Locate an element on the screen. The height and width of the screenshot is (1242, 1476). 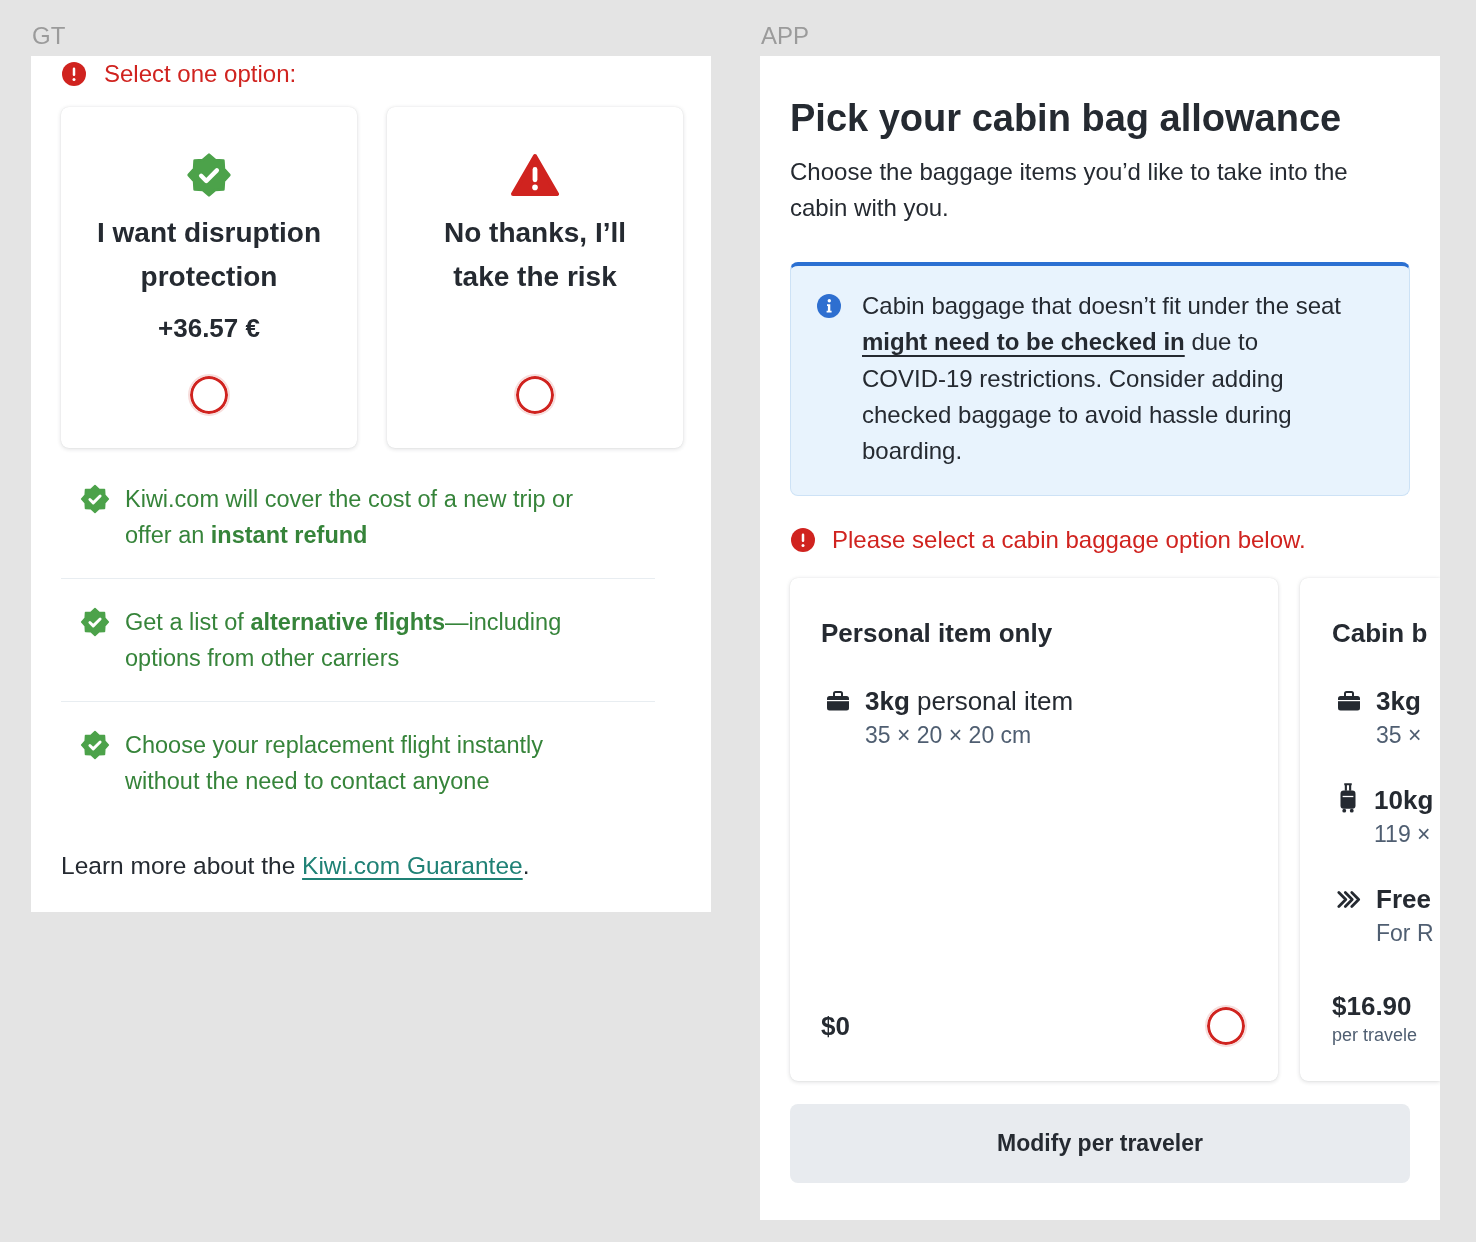
item-name: 10kg is located at coordinates (1404, 801).